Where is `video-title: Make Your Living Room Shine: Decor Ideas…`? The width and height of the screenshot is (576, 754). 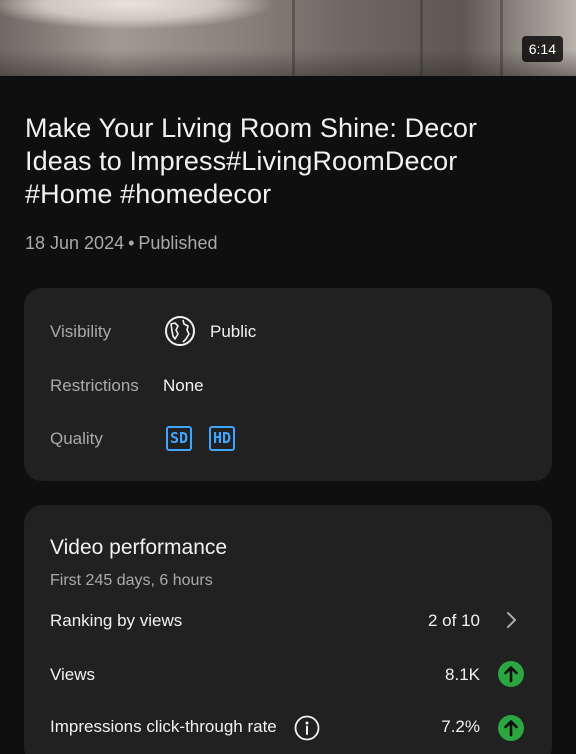 video-title: Make Your Living Room Shine: Decor Ideas… is located at coordinates (251, 161).